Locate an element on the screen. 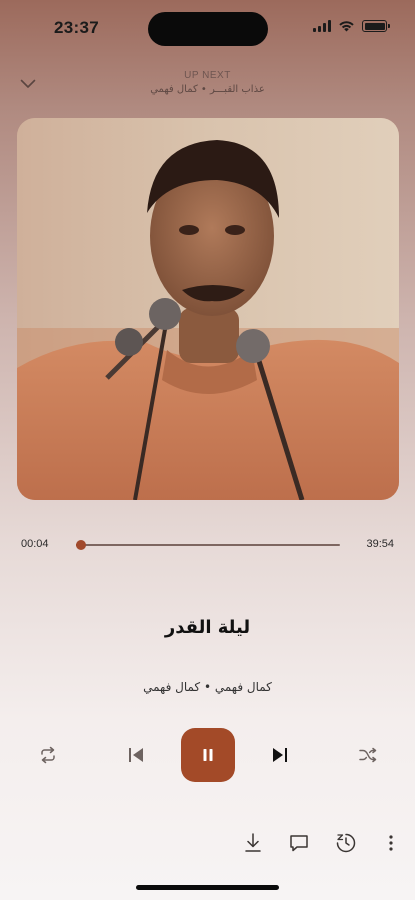  previous-button is located at coordinates (136, 755).